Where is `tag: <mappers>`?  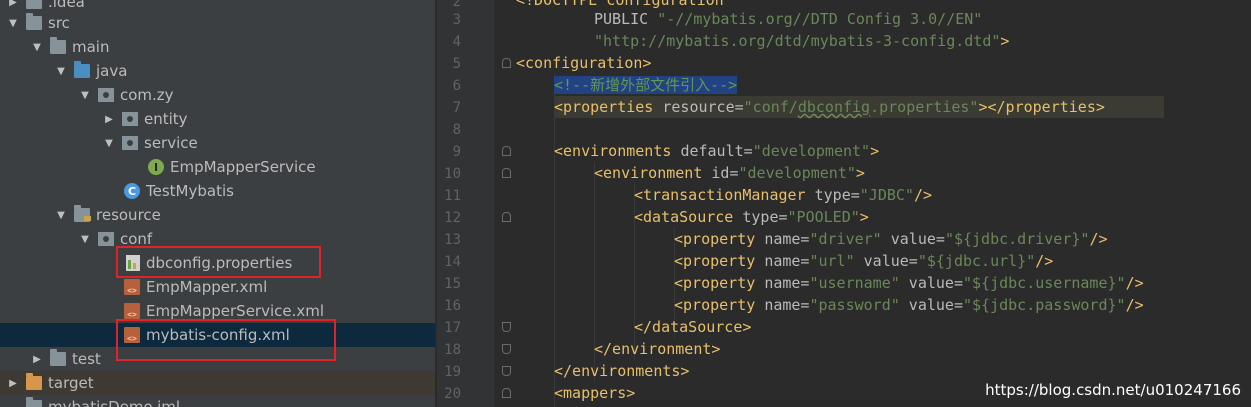 tag: <mappers> is located at coordinates (595, 393).